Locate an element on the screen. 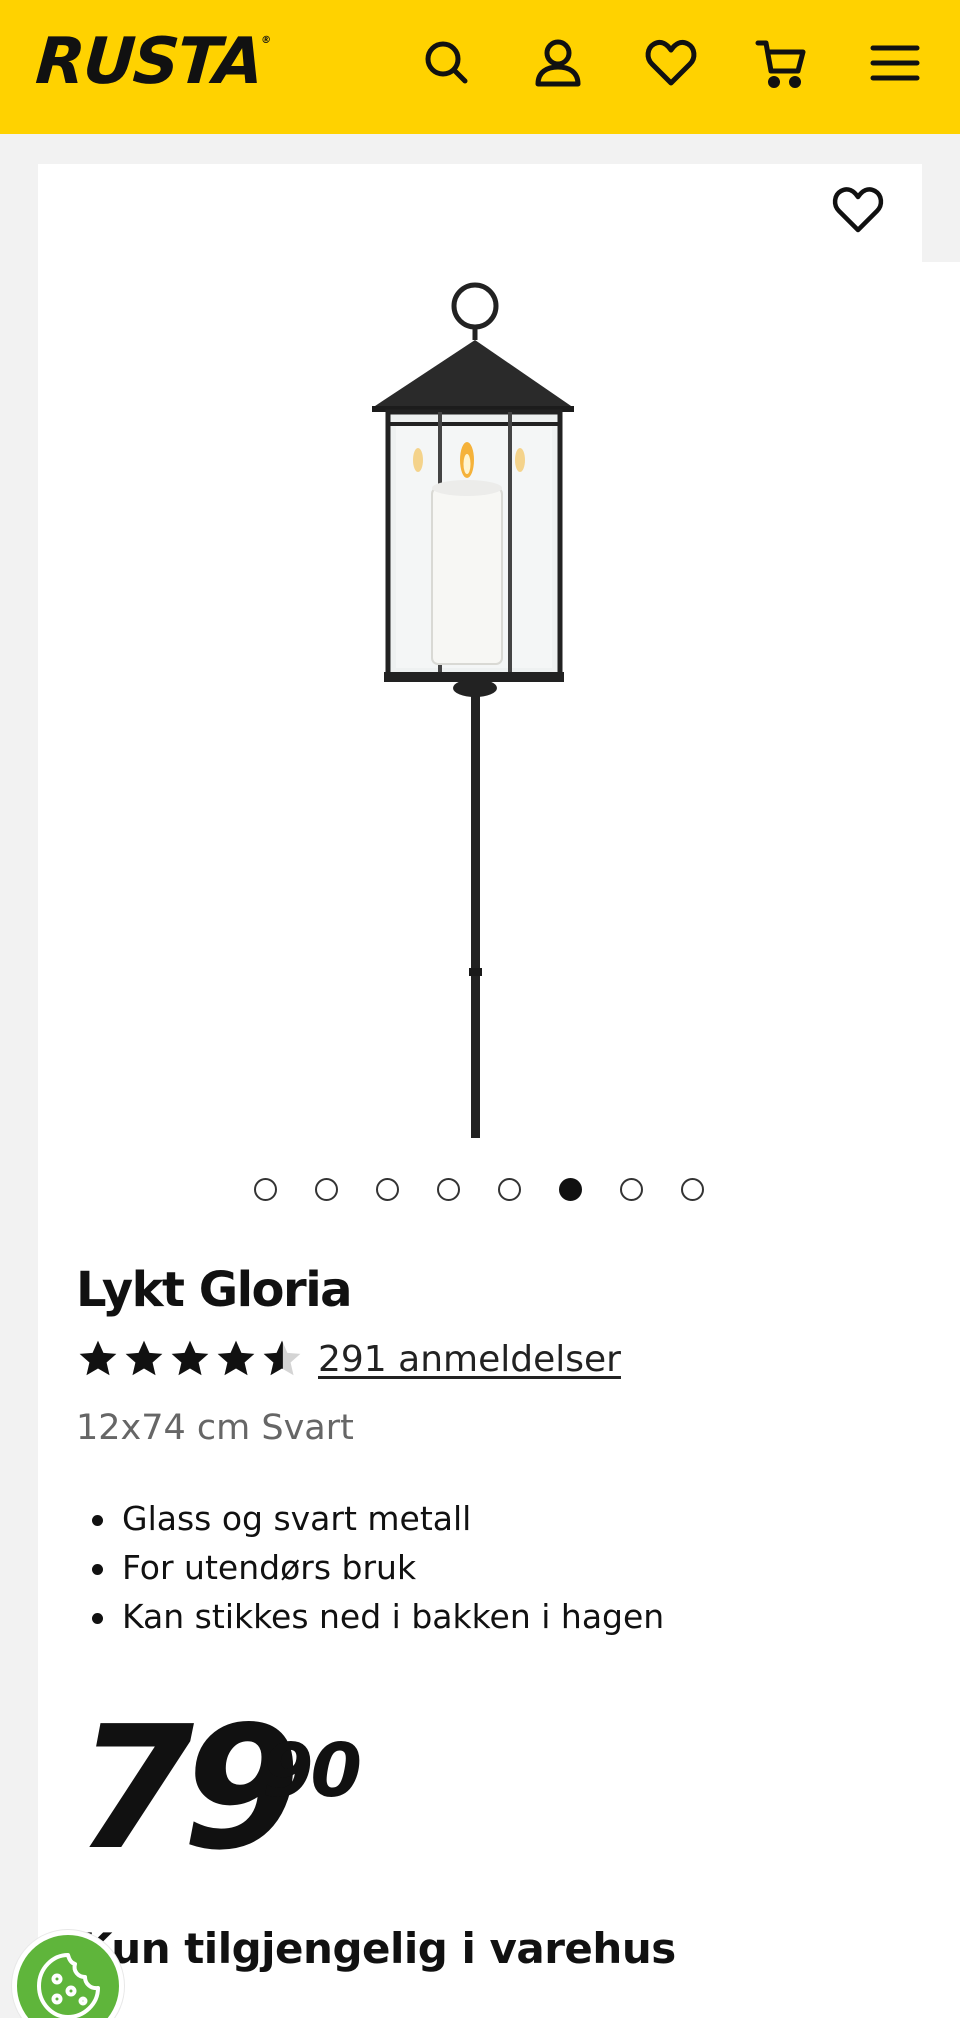 This screenshot has width=960, height=2018. search-button is located at coordinates (447, 63).